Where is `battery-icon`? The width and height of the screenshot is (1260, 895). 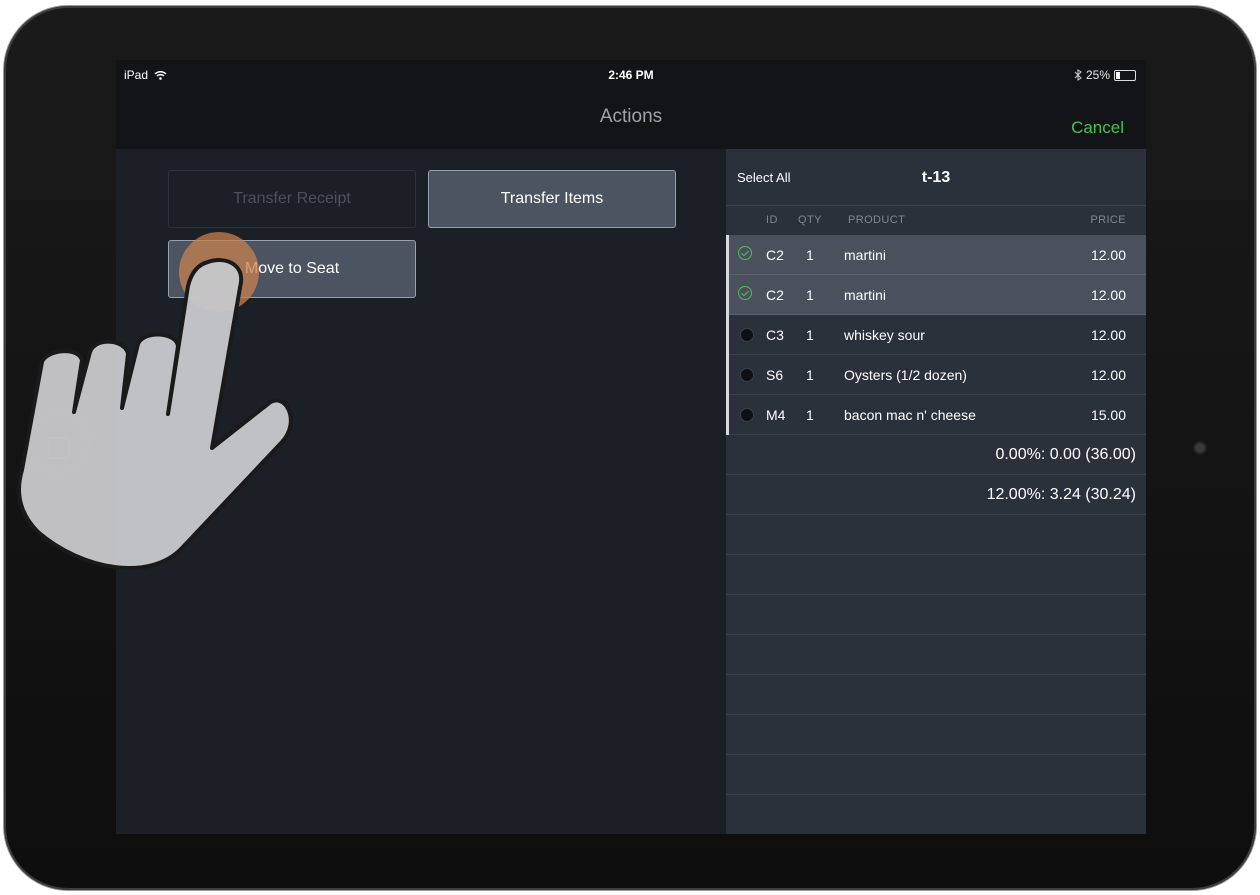 battery-icon is located at coordinates (1125, 75).